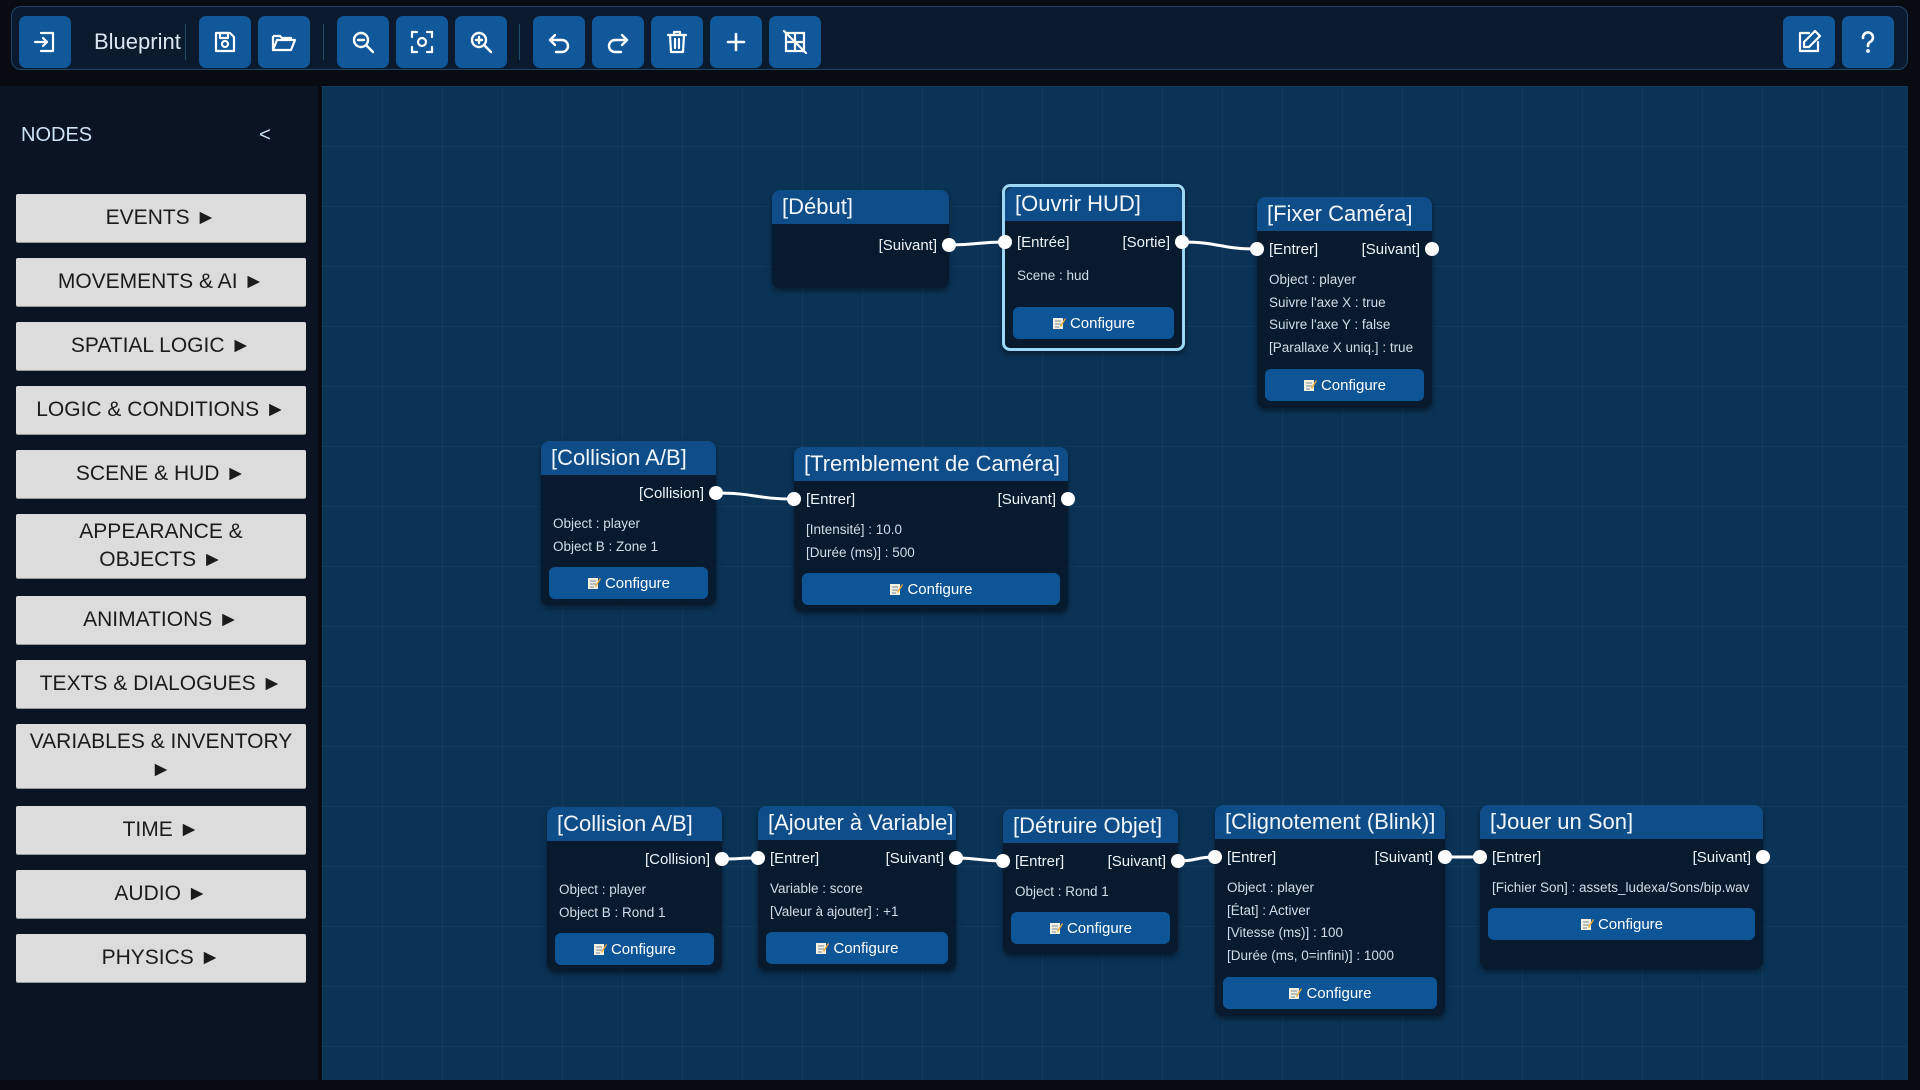  Describe the element at coordinates (161, 282) in the screenshot. I see `category-movements-ai: MOVEMENTS & AI ►` at that location.